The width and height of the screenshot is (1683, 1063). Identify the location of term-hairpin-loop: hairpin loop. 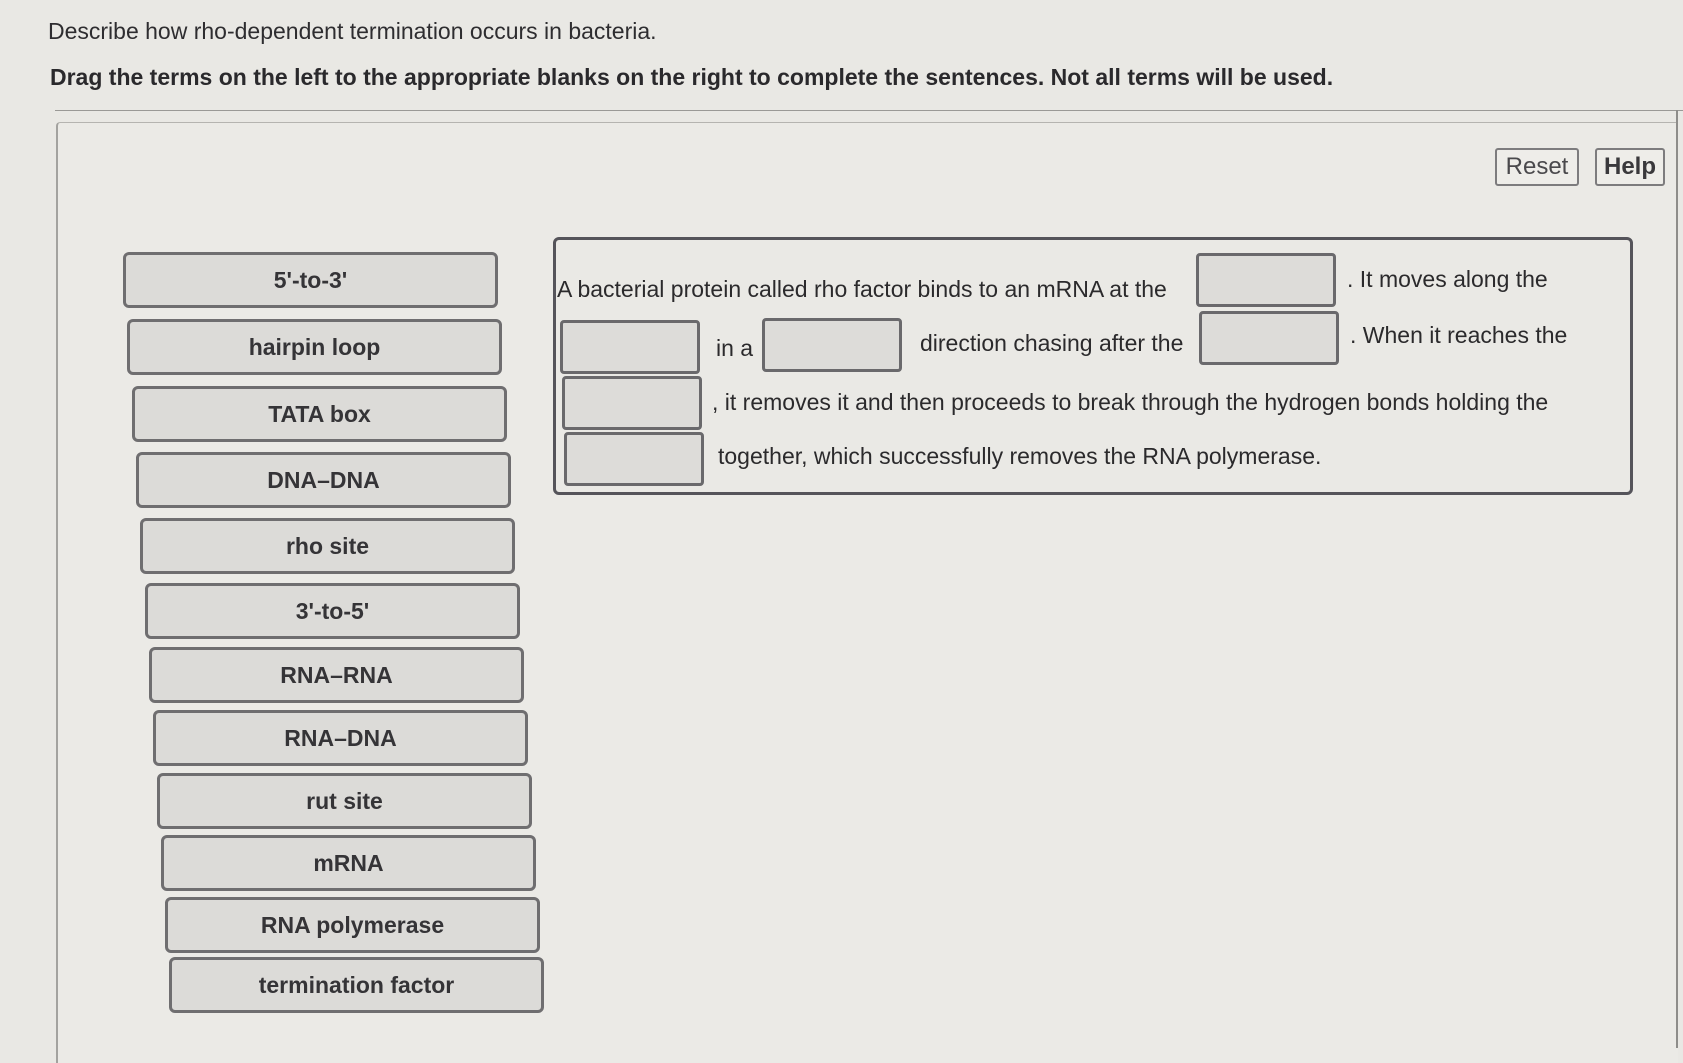
(314, 347).